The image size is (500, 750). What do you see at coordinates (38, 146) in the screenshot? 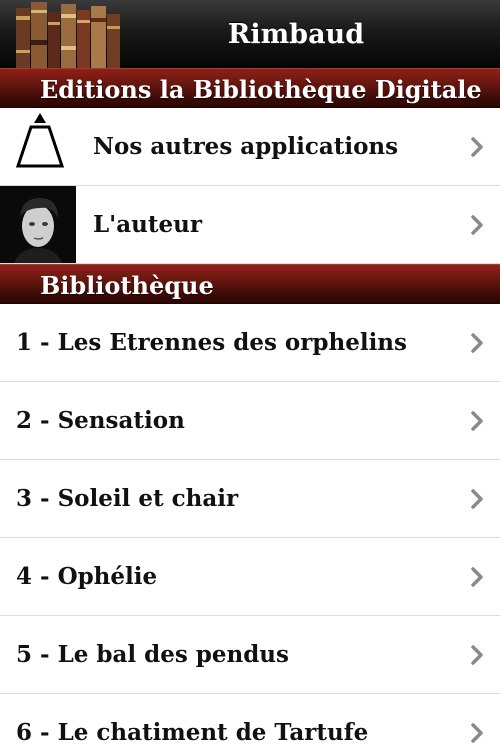
I see `pyramid-logo-icon` at bounding box center [38, 146].